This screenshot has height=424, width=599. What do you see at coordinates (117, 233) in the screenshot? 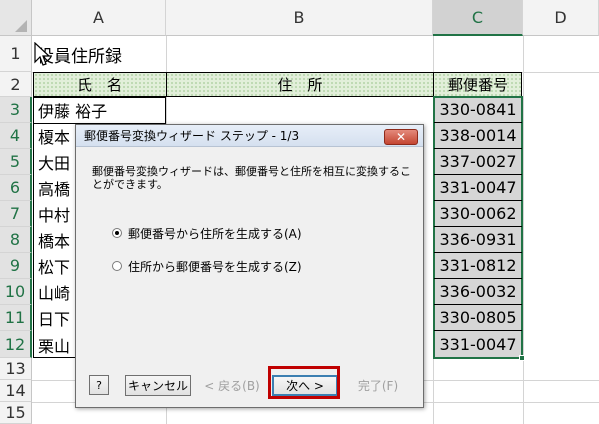
I see `option-postcode-to-address-radio` at bounding box center [117, 233].